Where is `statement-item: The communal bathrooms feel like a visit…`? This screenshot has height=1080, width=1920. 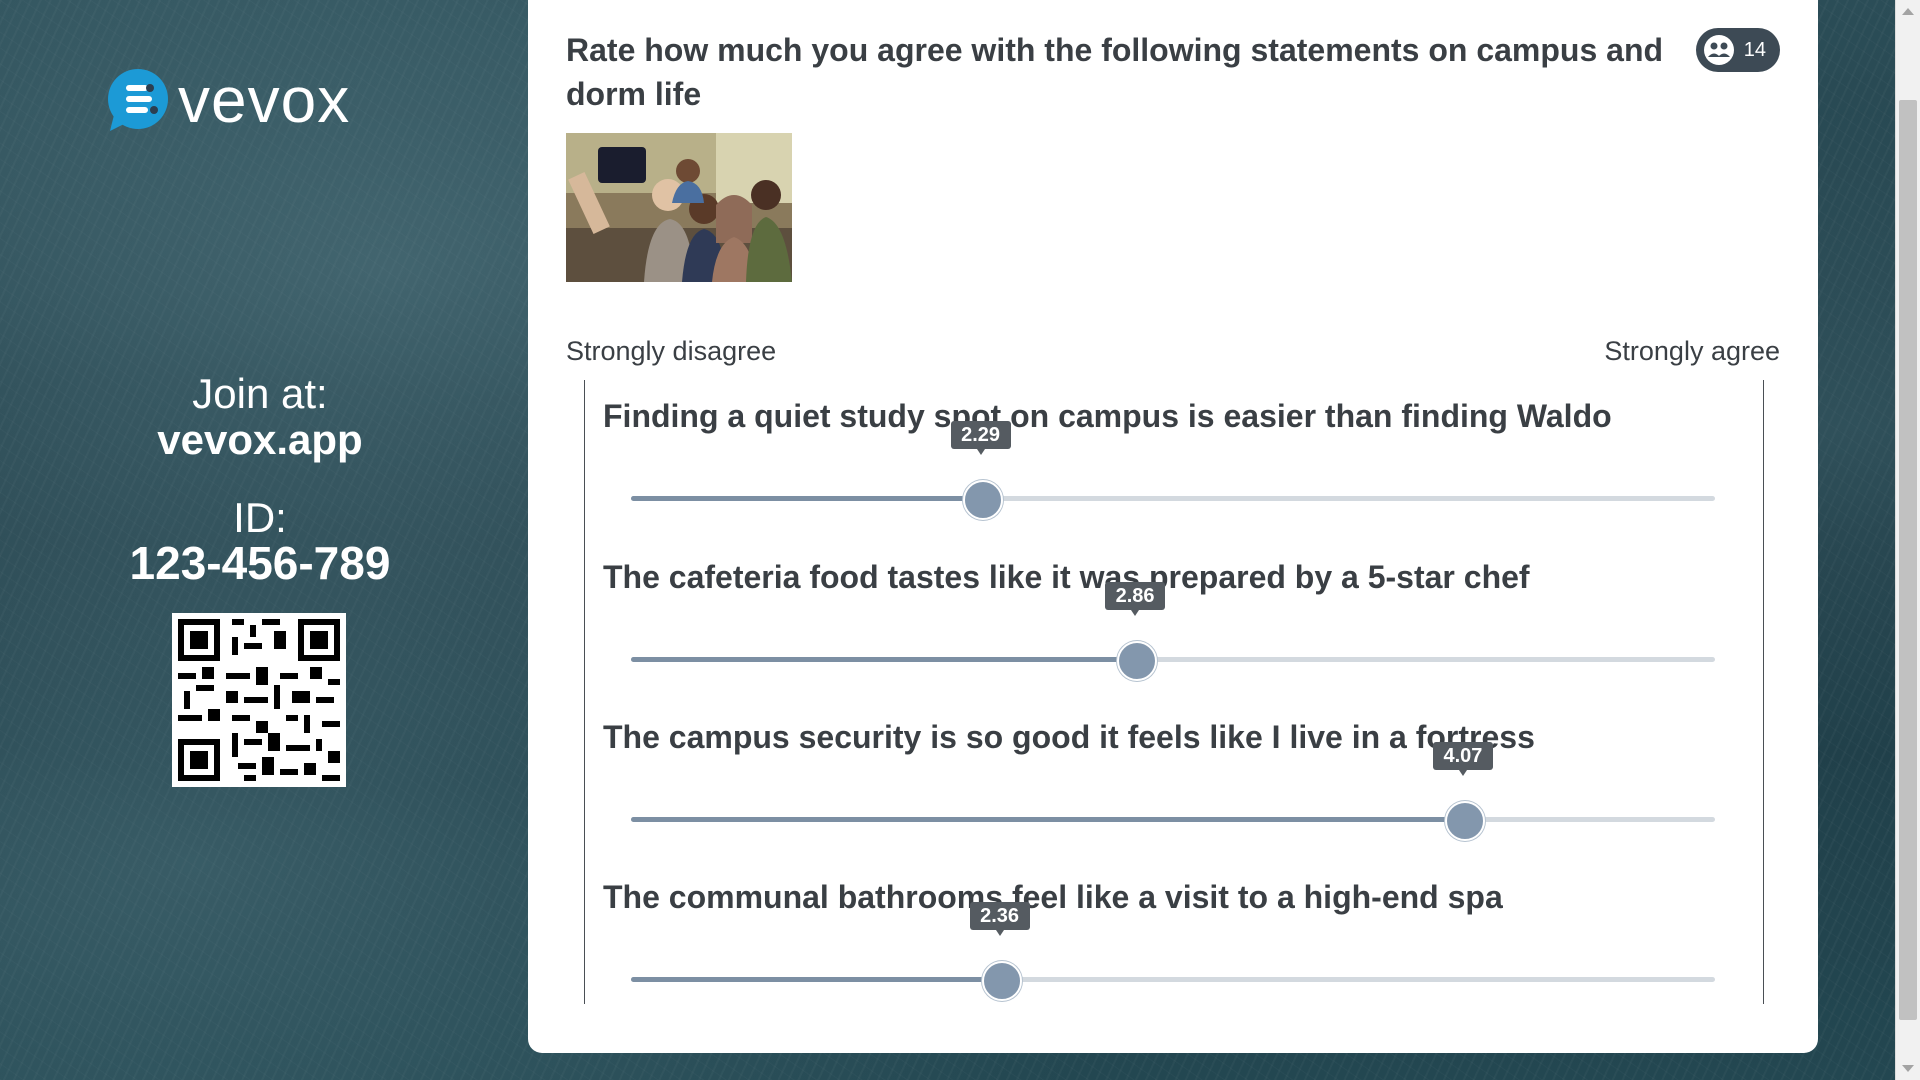
statement-item: The communal bathrooms feel like a visit… is located at coordinates (1174, 941).